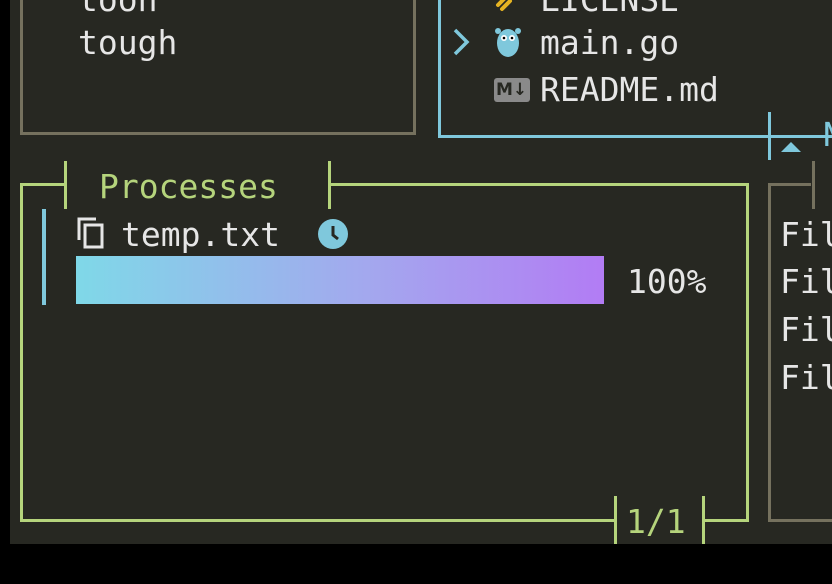 The width and height of the screenshot is (832, 584). What do you see at coordinates (769, 136) in the screenshot?
I see `panel-border-tick` at bounding box center [769, 136].